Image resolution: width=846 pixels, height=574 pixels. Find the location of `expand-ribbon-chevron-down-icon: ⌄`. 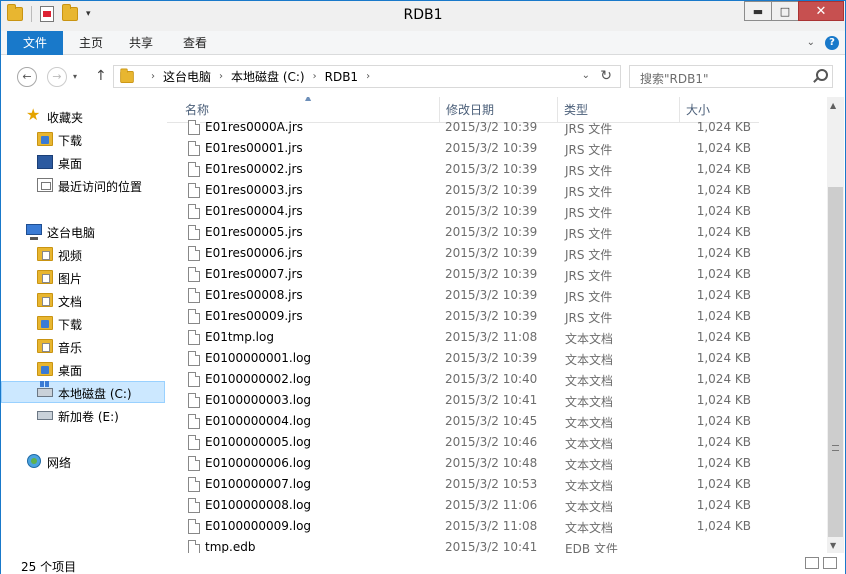

expand-ribbon-chevron-down-icon: ⌄ is located at coordinates (811, 42).